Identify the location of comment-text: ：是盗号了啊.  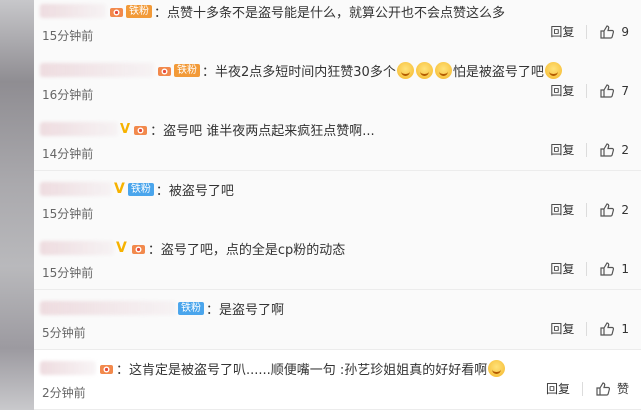
(245, 310).